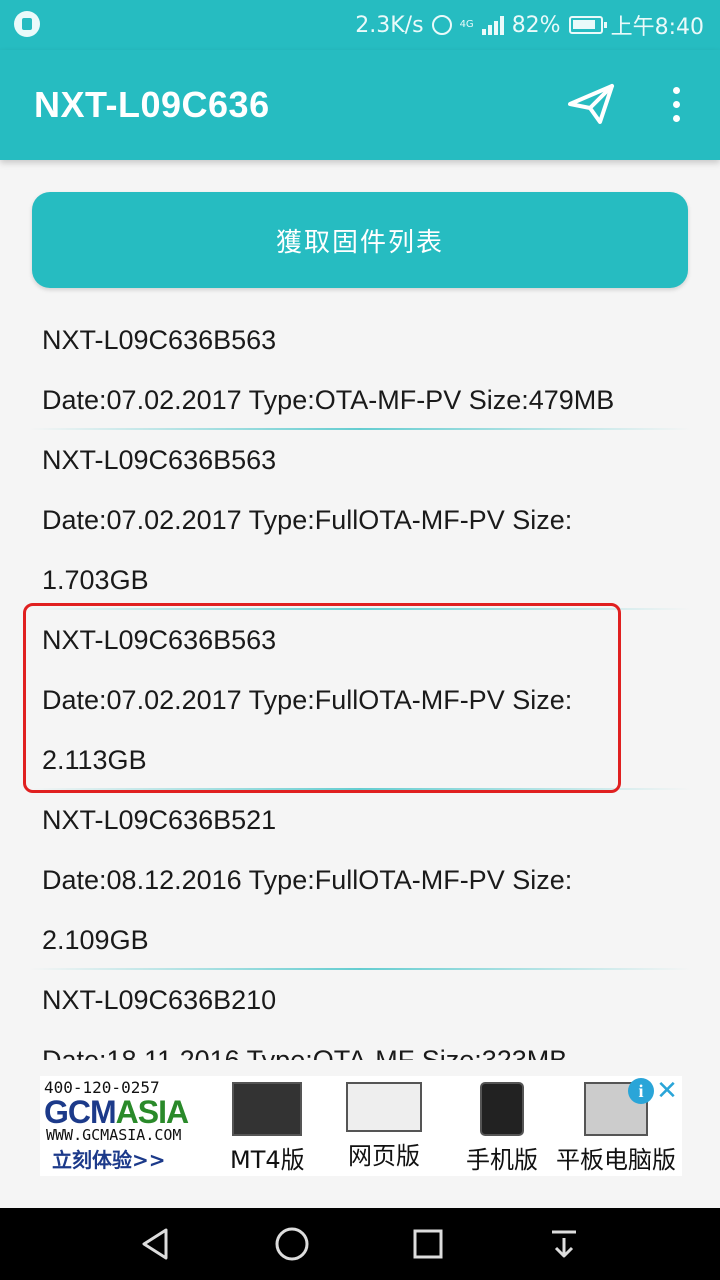  What do you see at coordinates (152, 104) in the screenshot?
I see `app-title: NXT-L09C636` at bounding box center [152, 104].